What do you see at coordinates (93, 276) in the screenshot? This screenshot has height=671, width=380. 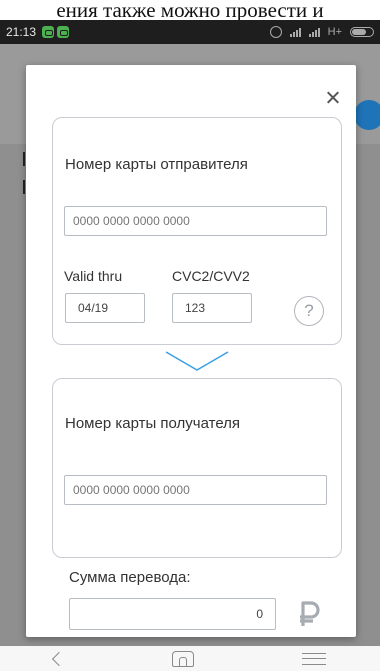 I see `valid-thru-label: Valid thru` at bounding box center [93, 276].